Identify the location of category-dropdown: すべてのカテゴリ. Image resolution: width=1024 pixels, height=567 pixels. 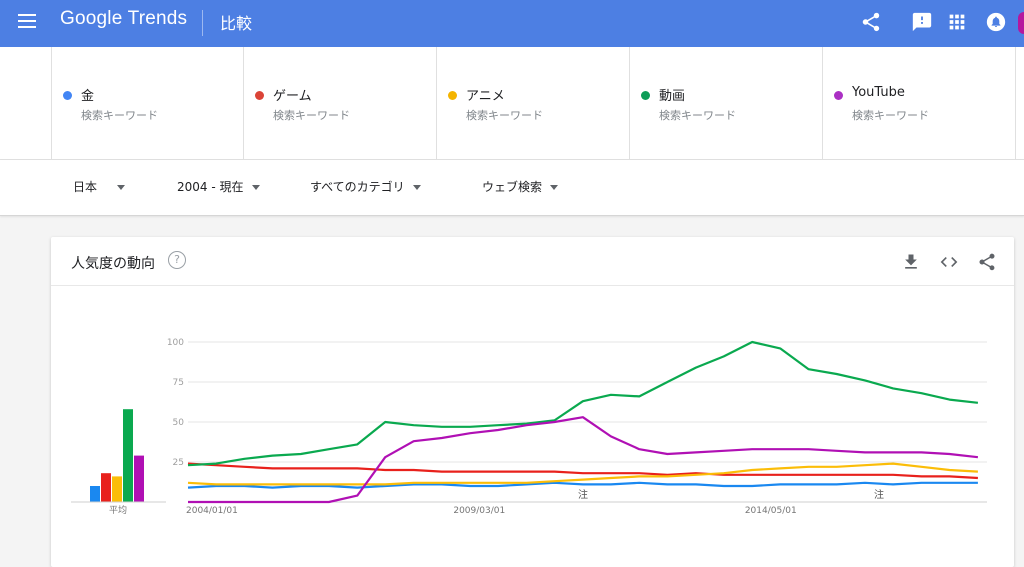
(365, 186).